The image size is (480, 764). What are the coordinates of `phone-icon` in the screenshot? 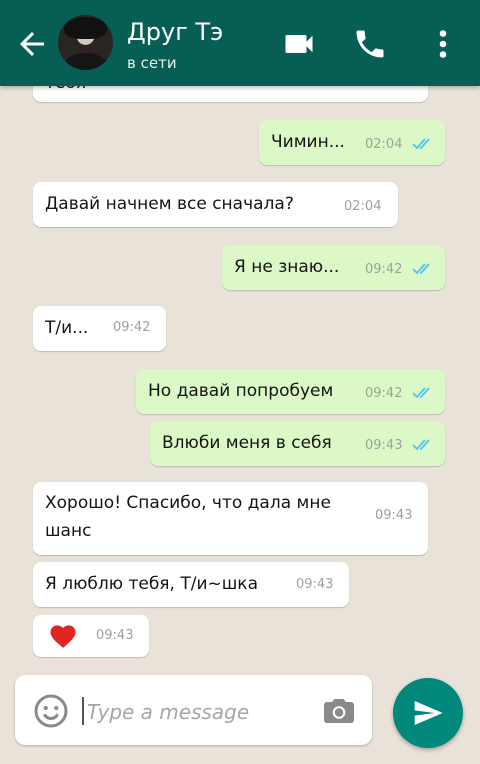 It's located at (370, 44).